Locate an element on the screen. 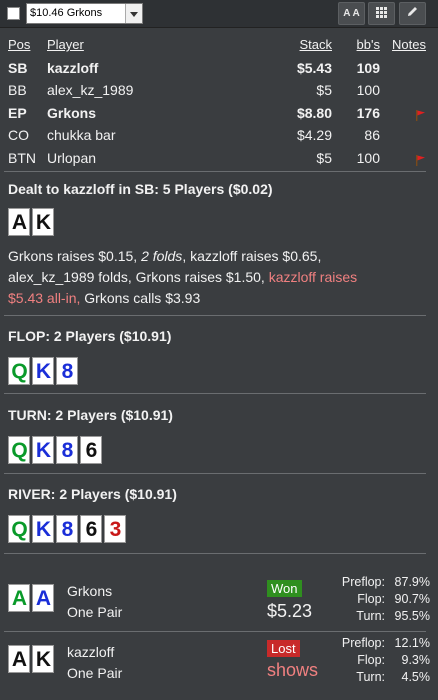 This screenshot has height=700, width=438. player-pos: CO is located at coordinates (18, 135).